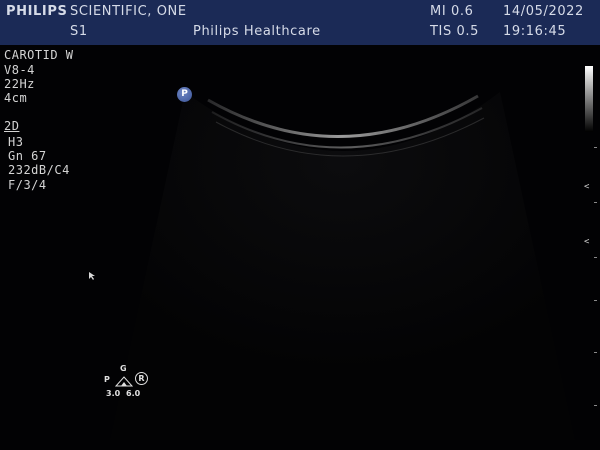 Image resolution: width=600 pixels, height=450 pixels. What do you see at coordinates (184, 94) in the screenshot?
I see `orientation-marker: P` at bounding box center [184, 94].